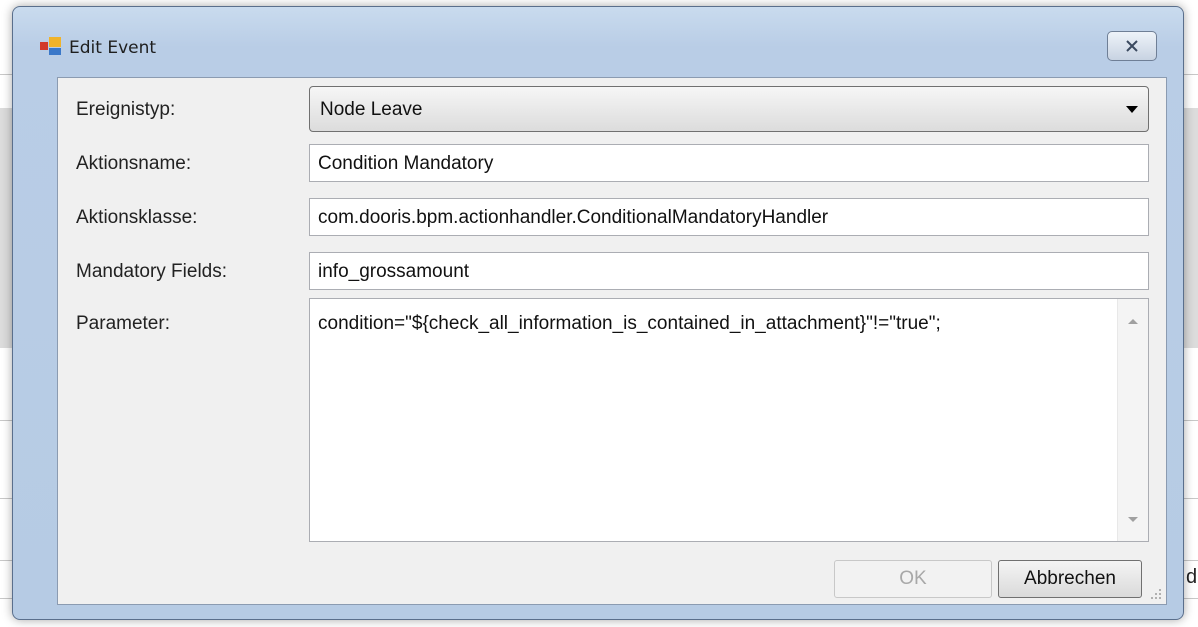 The width and height of the screenshot is (1198, 627). What do you see at coordinates (729, 163) in the screenshot?
I see `action-name-input: Condition Mandatory` at bounding box center [729, 163].